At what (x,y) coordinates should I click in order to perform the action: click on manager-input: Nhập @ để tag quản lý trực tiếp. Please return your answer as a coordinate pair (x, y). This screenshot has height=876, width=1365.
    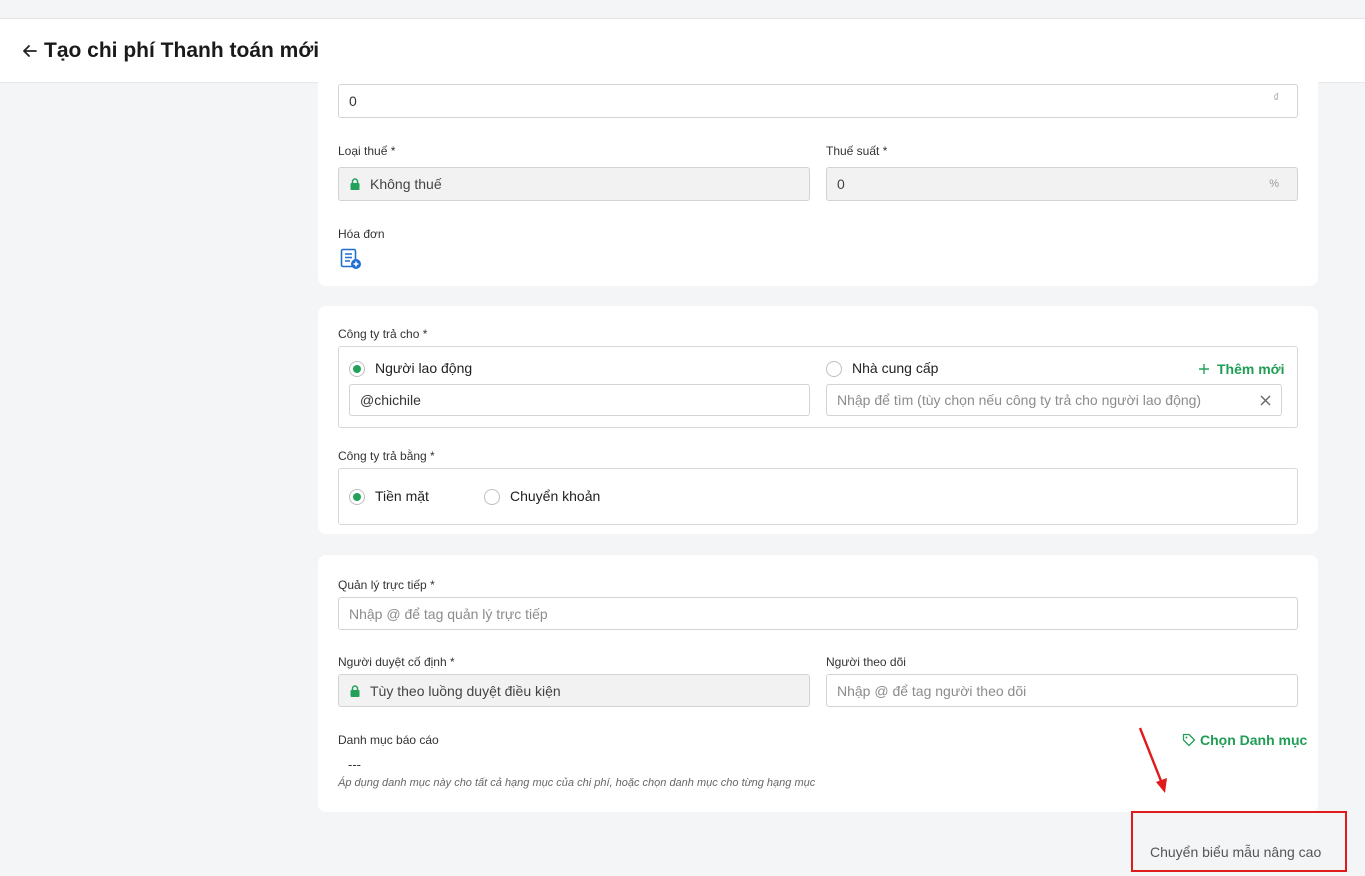
    Looking at the image, I should click on (818, 613).